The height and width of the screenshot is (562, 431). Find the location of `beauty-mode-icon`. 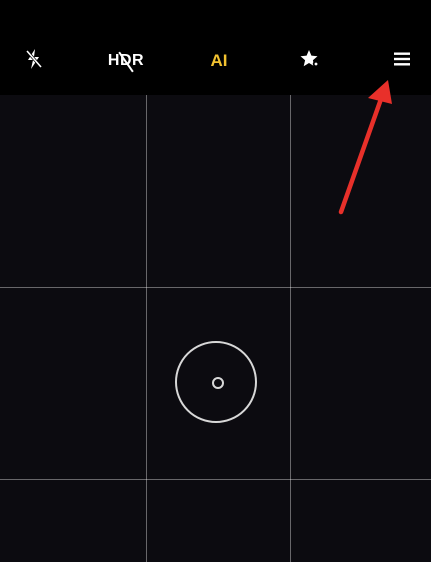

beauty-mode-icon is located at coordinates (310, 61).